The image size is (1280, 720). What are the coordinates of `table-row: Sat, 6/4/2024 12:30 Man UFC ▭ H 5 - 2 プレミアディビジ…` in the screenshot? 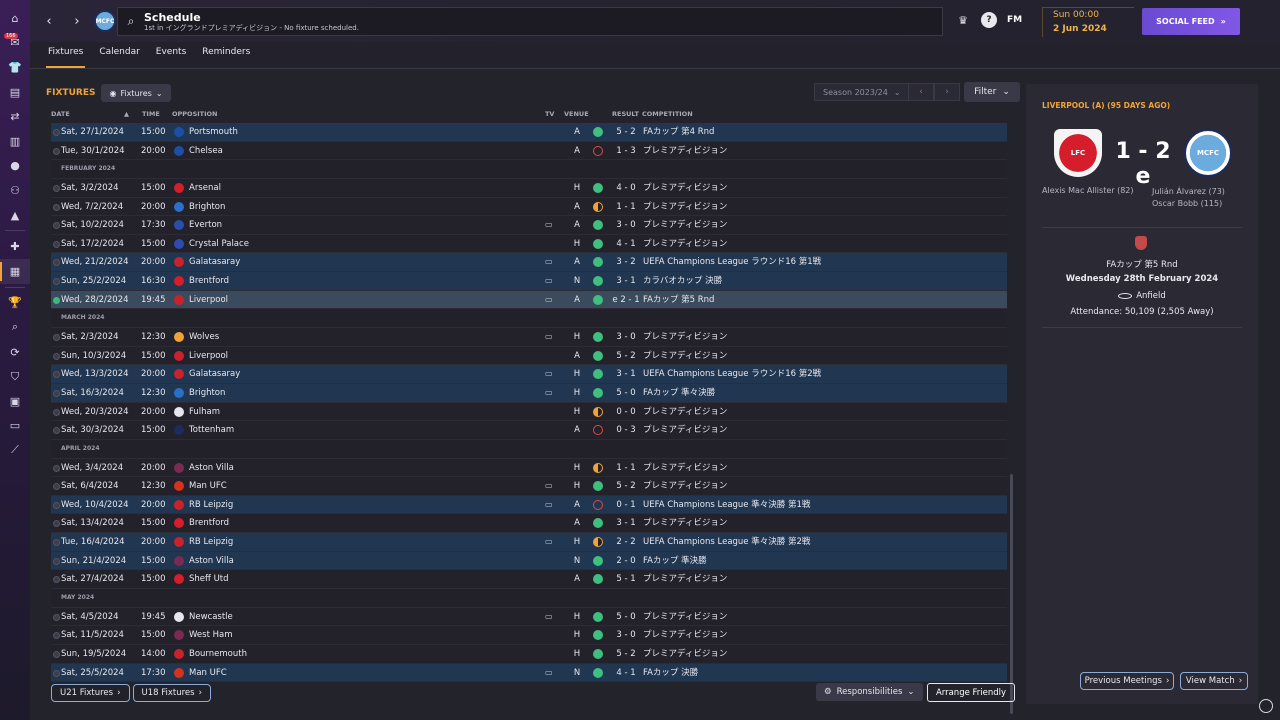 It's located at (529, 486).